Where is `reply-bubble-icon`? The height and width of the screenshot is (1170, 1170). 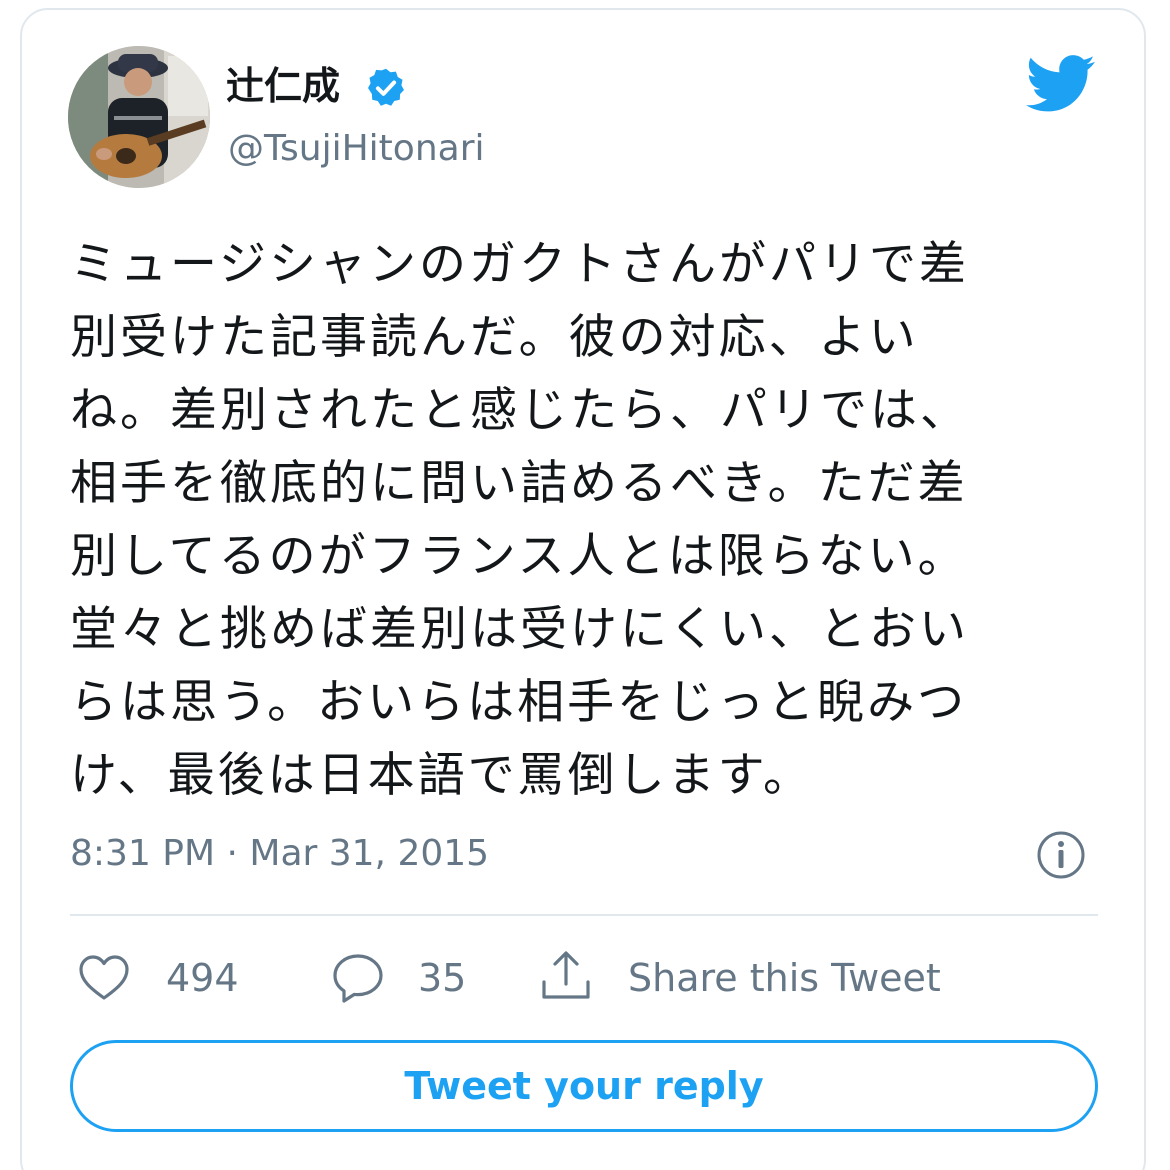
reply-bubble-icon is located at coordinates (358, 978).